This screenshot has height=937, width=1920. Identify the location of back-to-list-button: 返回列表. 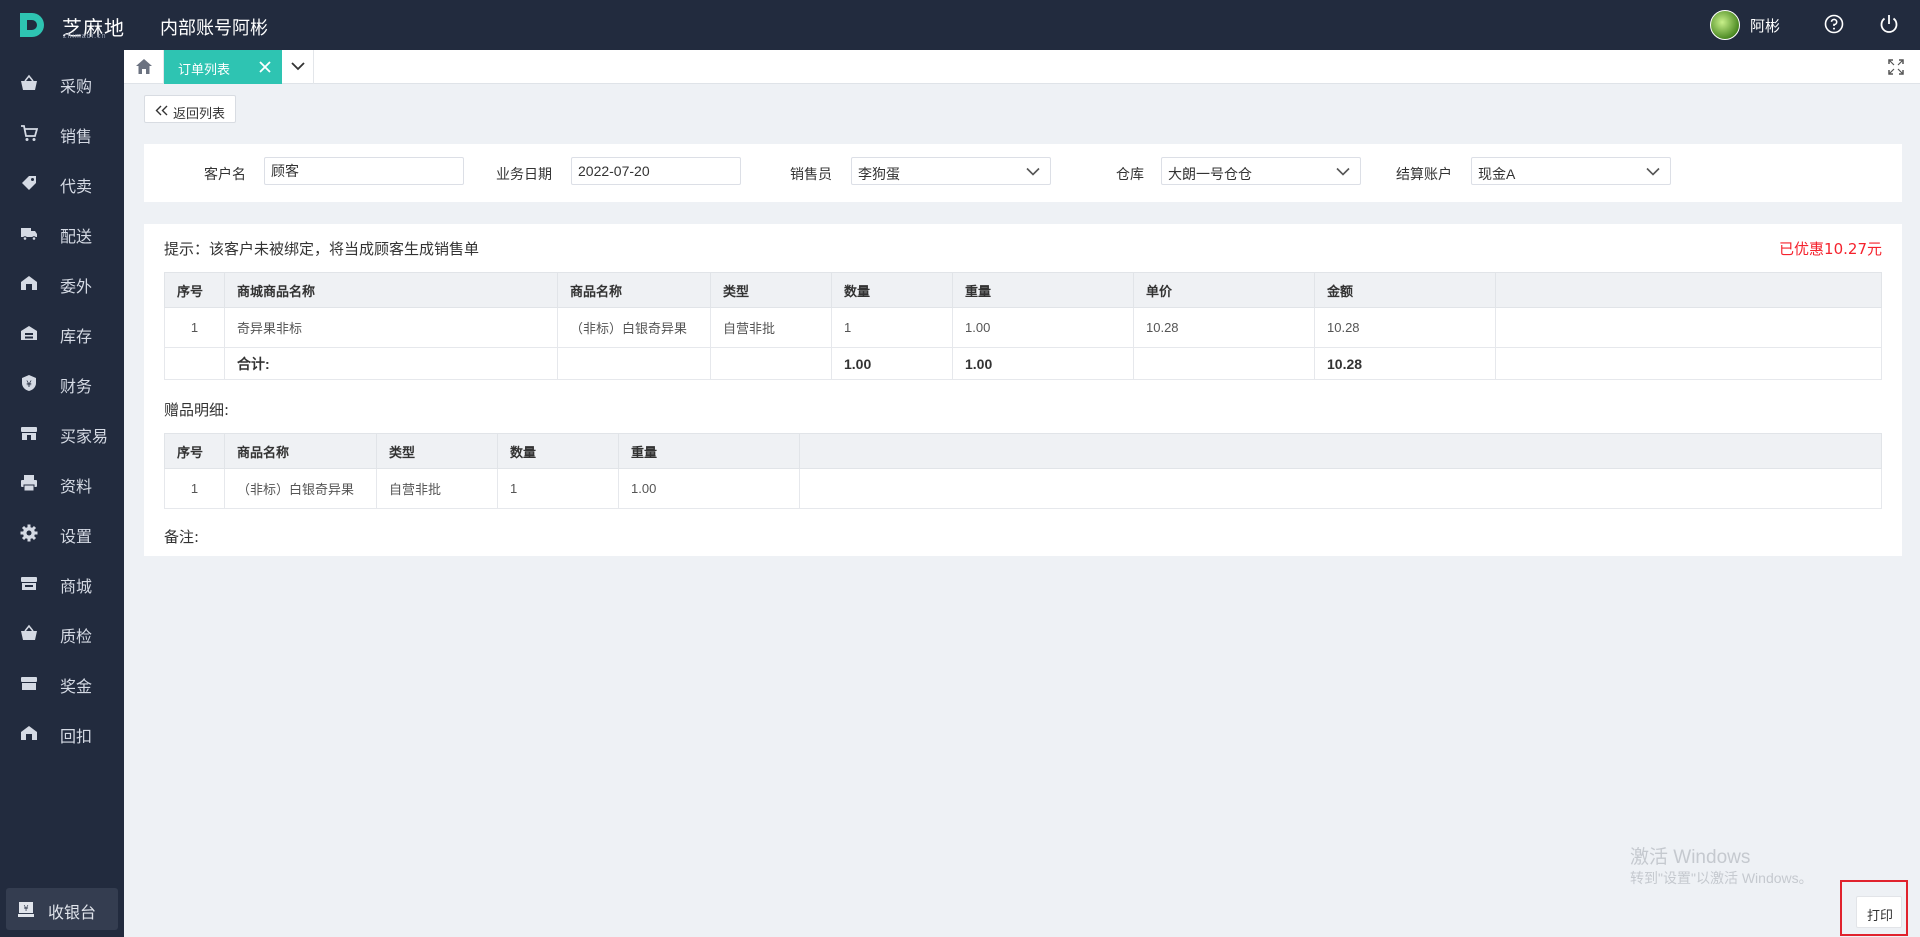
(190, 109).